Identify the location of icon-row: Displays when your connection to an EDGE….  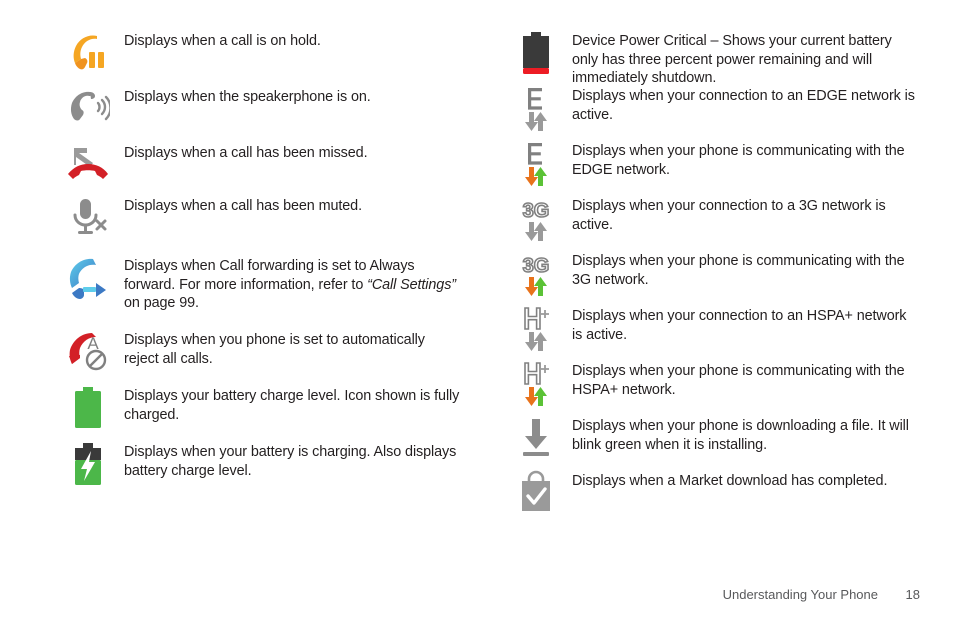
(710, 112).